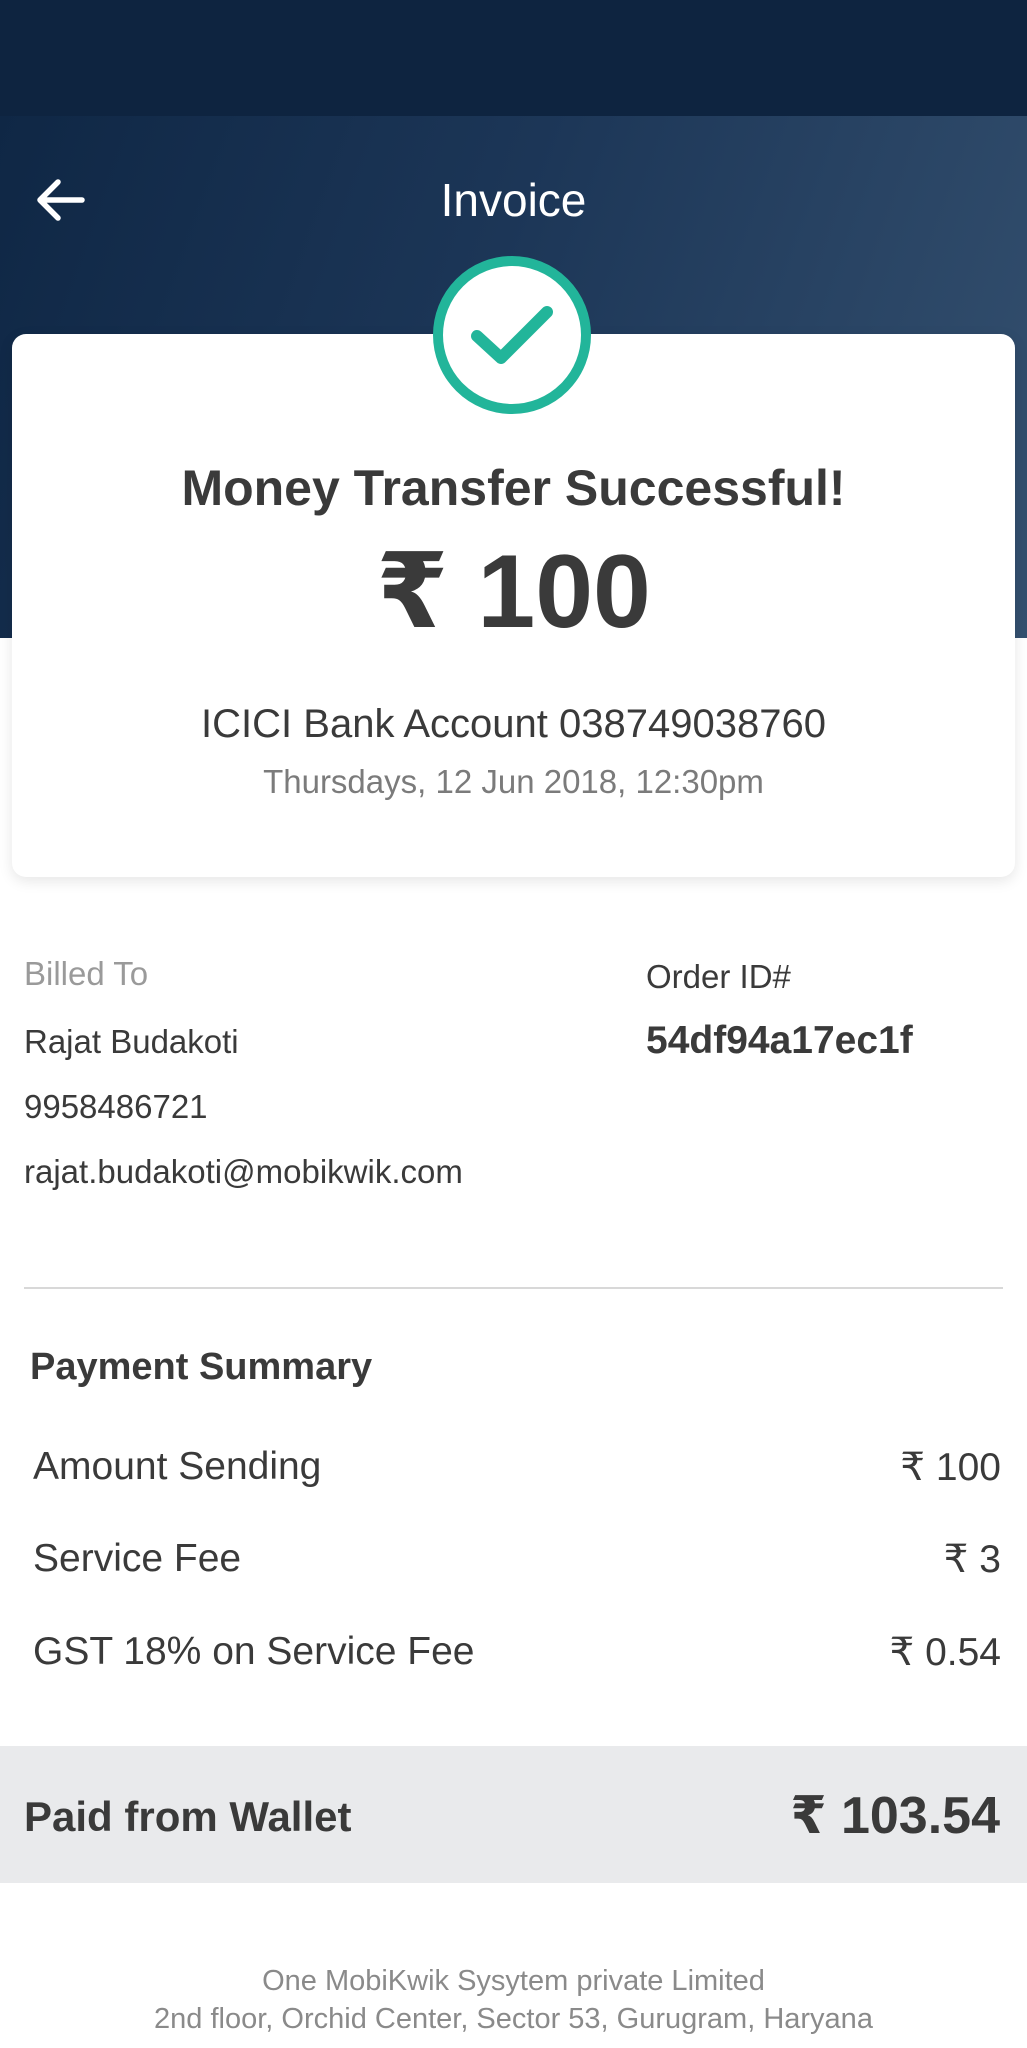  I want to click on destination-account: ICICI Bank Account 038749038760, so click(513, 724).